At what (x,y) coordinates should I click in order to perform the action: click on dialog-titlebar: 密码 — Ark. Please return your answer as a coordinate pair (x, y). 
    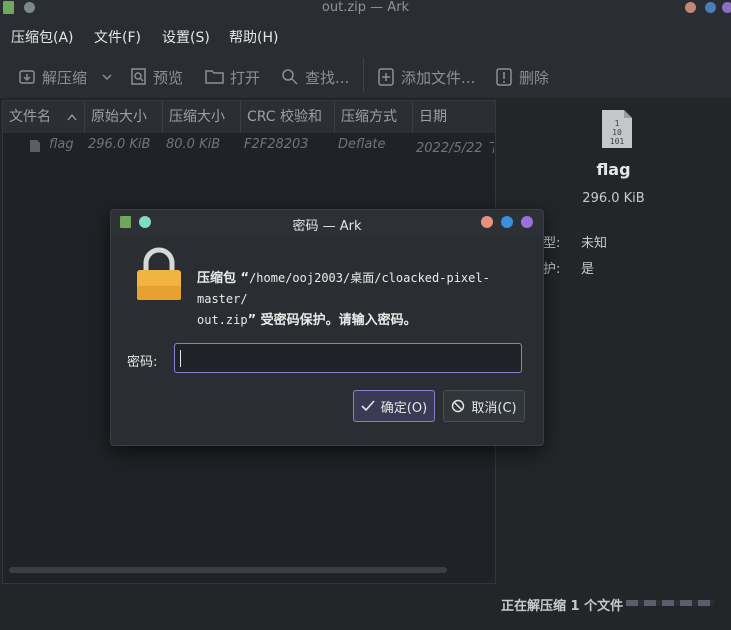
    Looking at the image, I should click on (327, 223).